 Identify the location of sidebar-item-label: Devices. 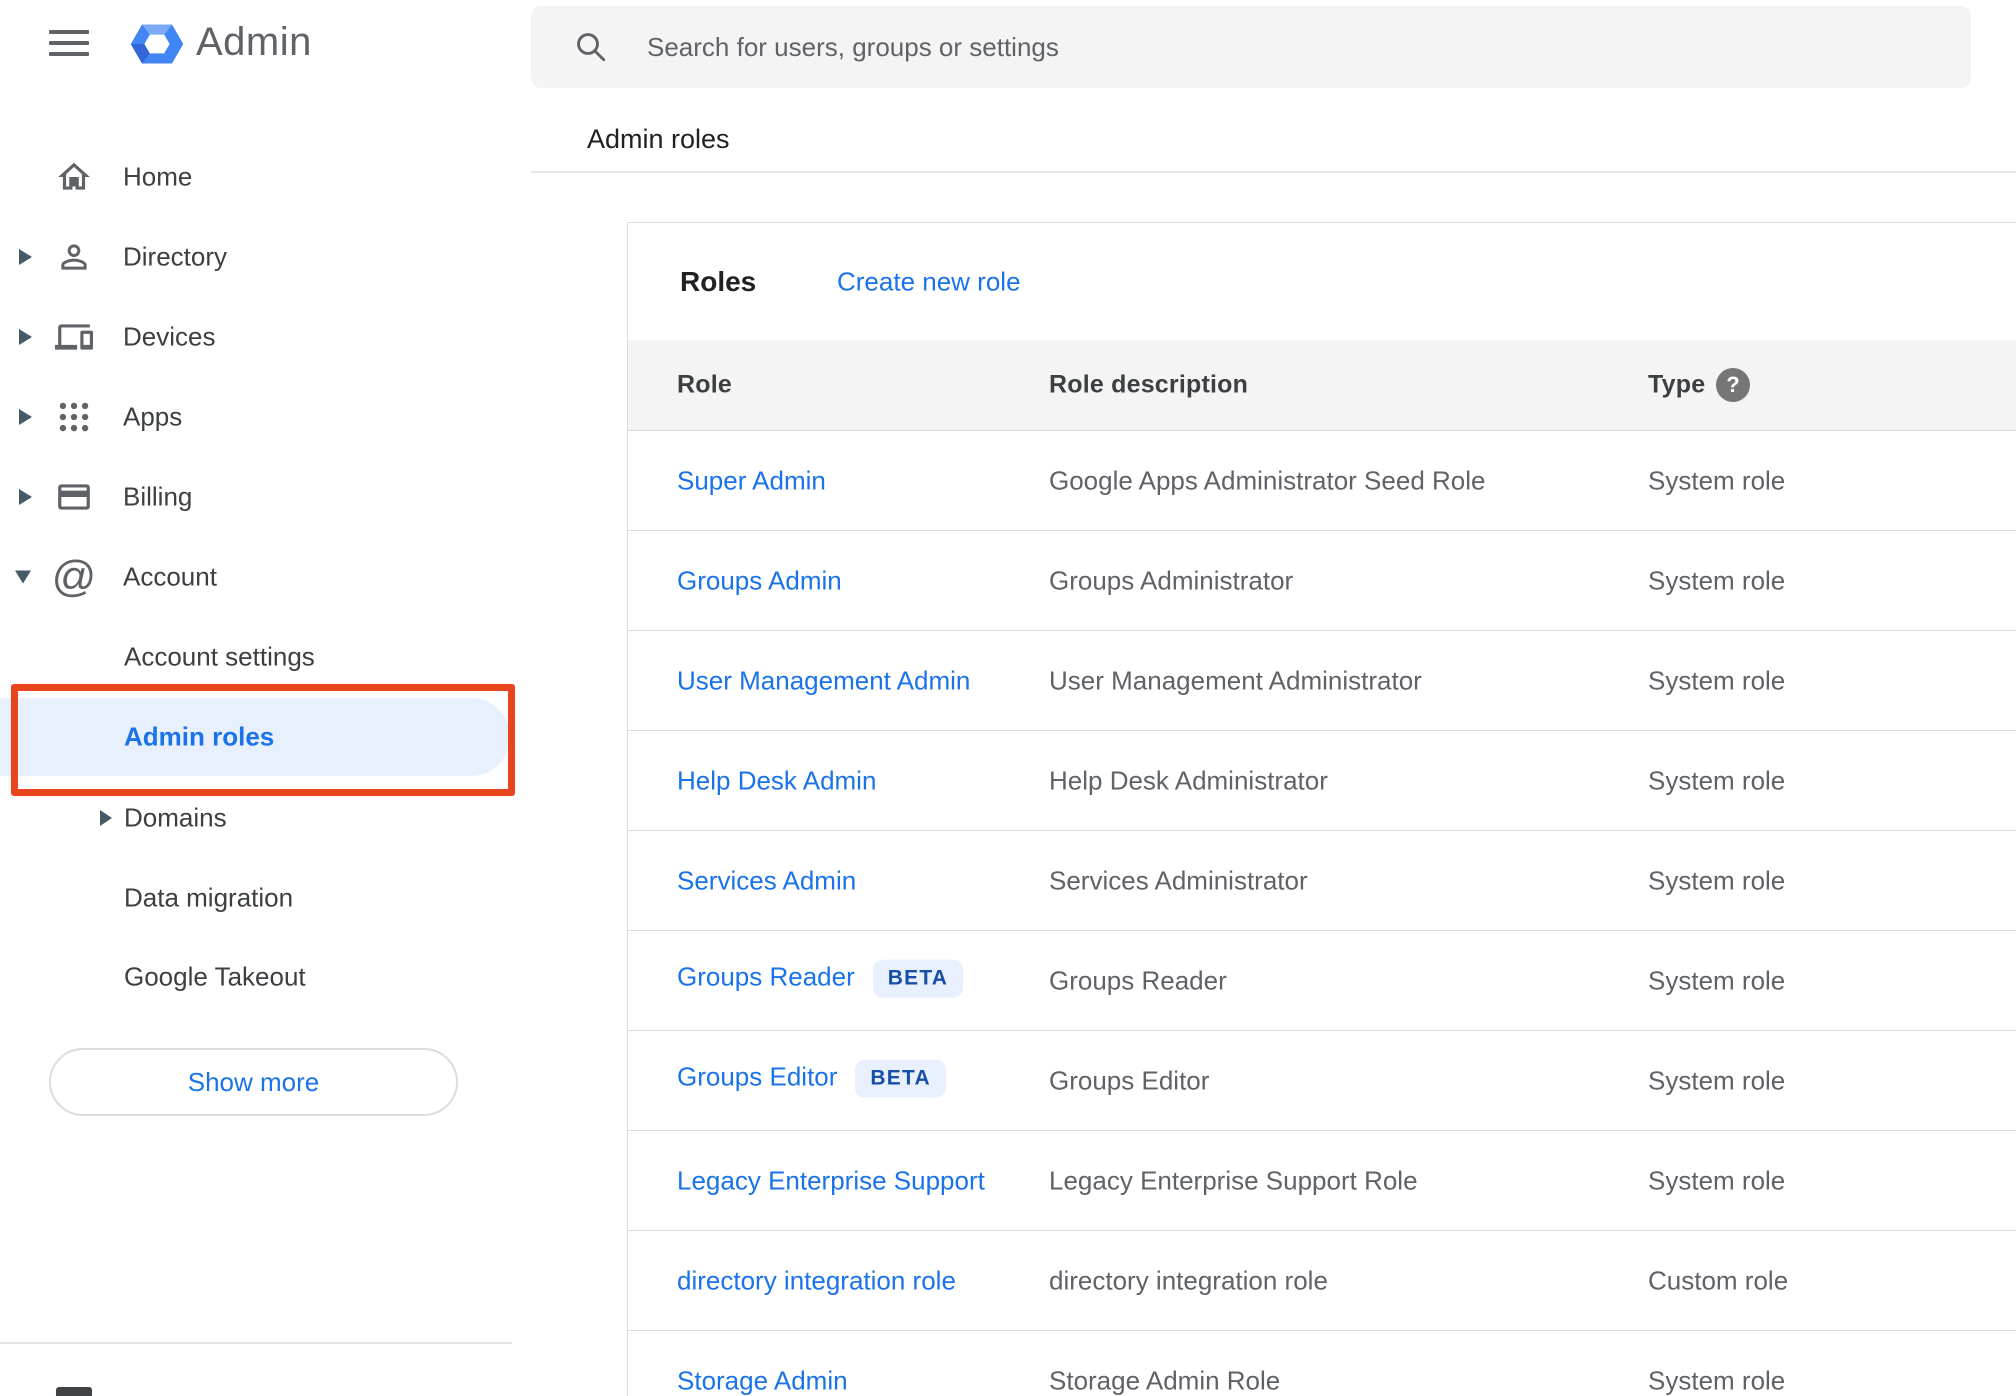
(169, 336).